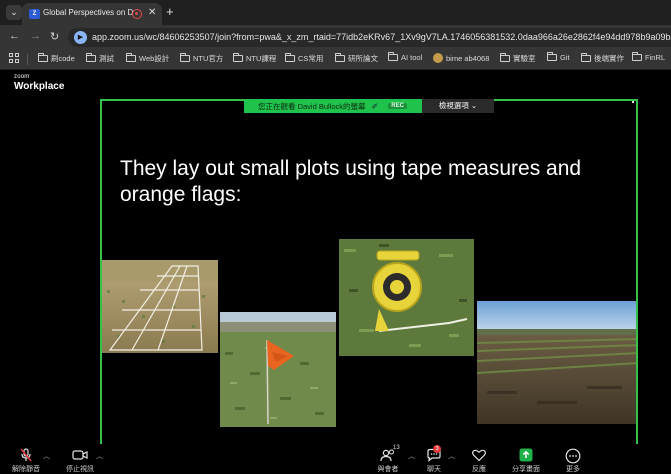 The height and width of the screenshot is (474, 671). What do you see at coordinates (388, 459) in the screenshot?
I see `participants-button: 13 與會者` at bounding box center [388, 459].